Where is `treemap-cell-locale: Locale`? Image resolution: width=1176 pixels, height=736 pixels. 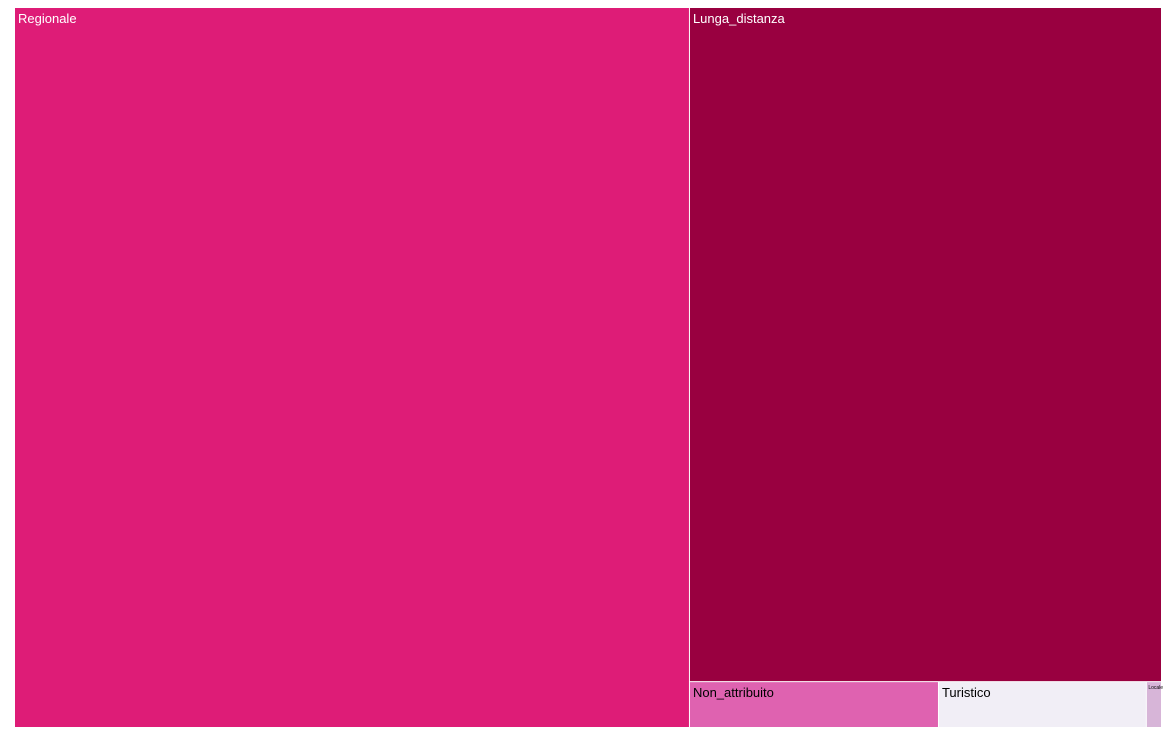
treemap-cell-locale: Locale is located at coordinates (1154, 704).